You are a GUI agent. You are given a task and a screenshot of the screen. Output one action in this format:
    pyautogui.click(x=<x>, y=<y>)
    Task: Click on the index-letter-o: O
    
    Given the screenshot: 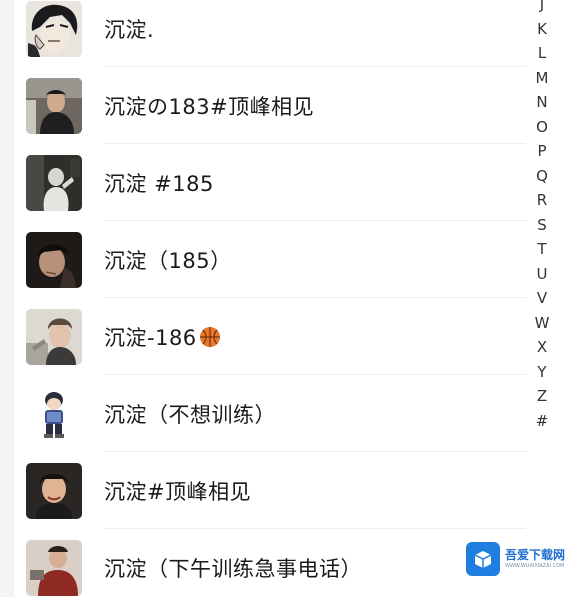 What is the action you would take?
    pyautogui.click(x=542, y=127)
    